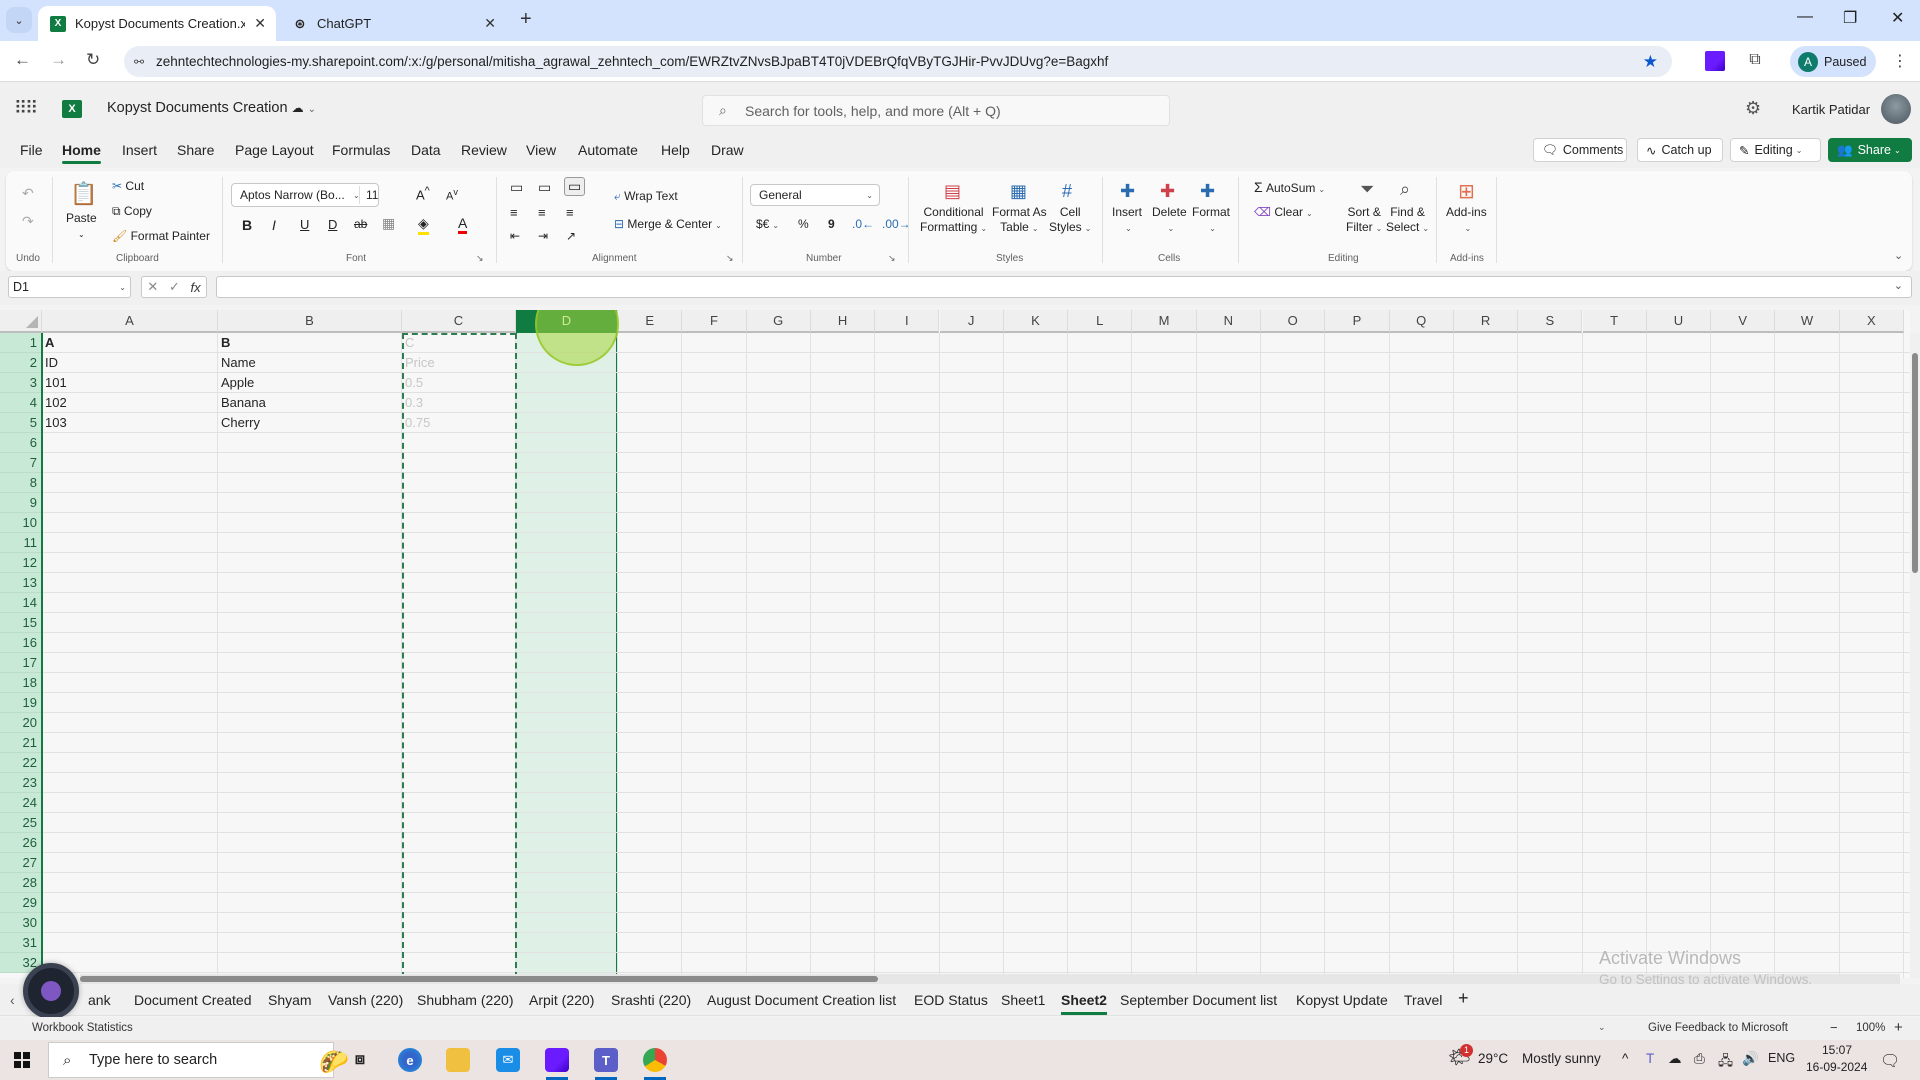 This screenshot has height=1080, width=1920. What do you see at coordinates (459, 423) in the screenshot?
I see `cell-c5: 0.75` at bounding box center [459, 423].